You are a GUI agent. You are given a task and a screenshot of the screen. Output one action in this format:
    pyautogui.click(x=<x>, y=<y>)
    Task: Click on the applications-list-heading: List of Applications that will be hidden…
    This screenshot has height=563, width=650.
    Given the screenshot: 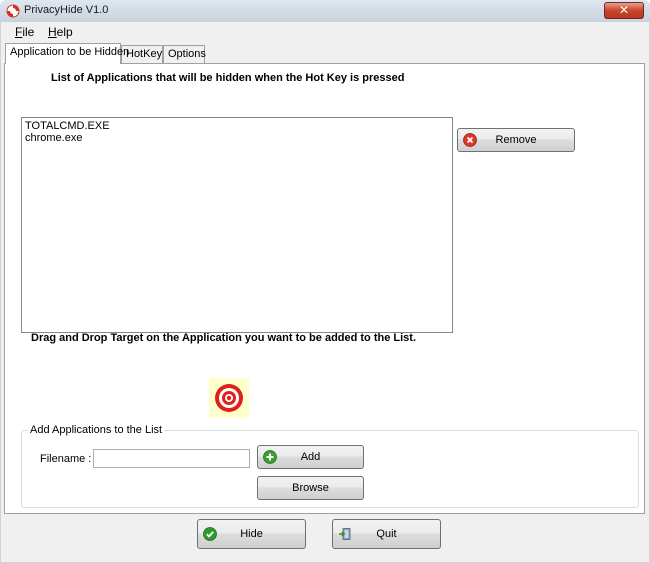 What is the action you would take?
    pyautogui.click(x=228, y=78)
    